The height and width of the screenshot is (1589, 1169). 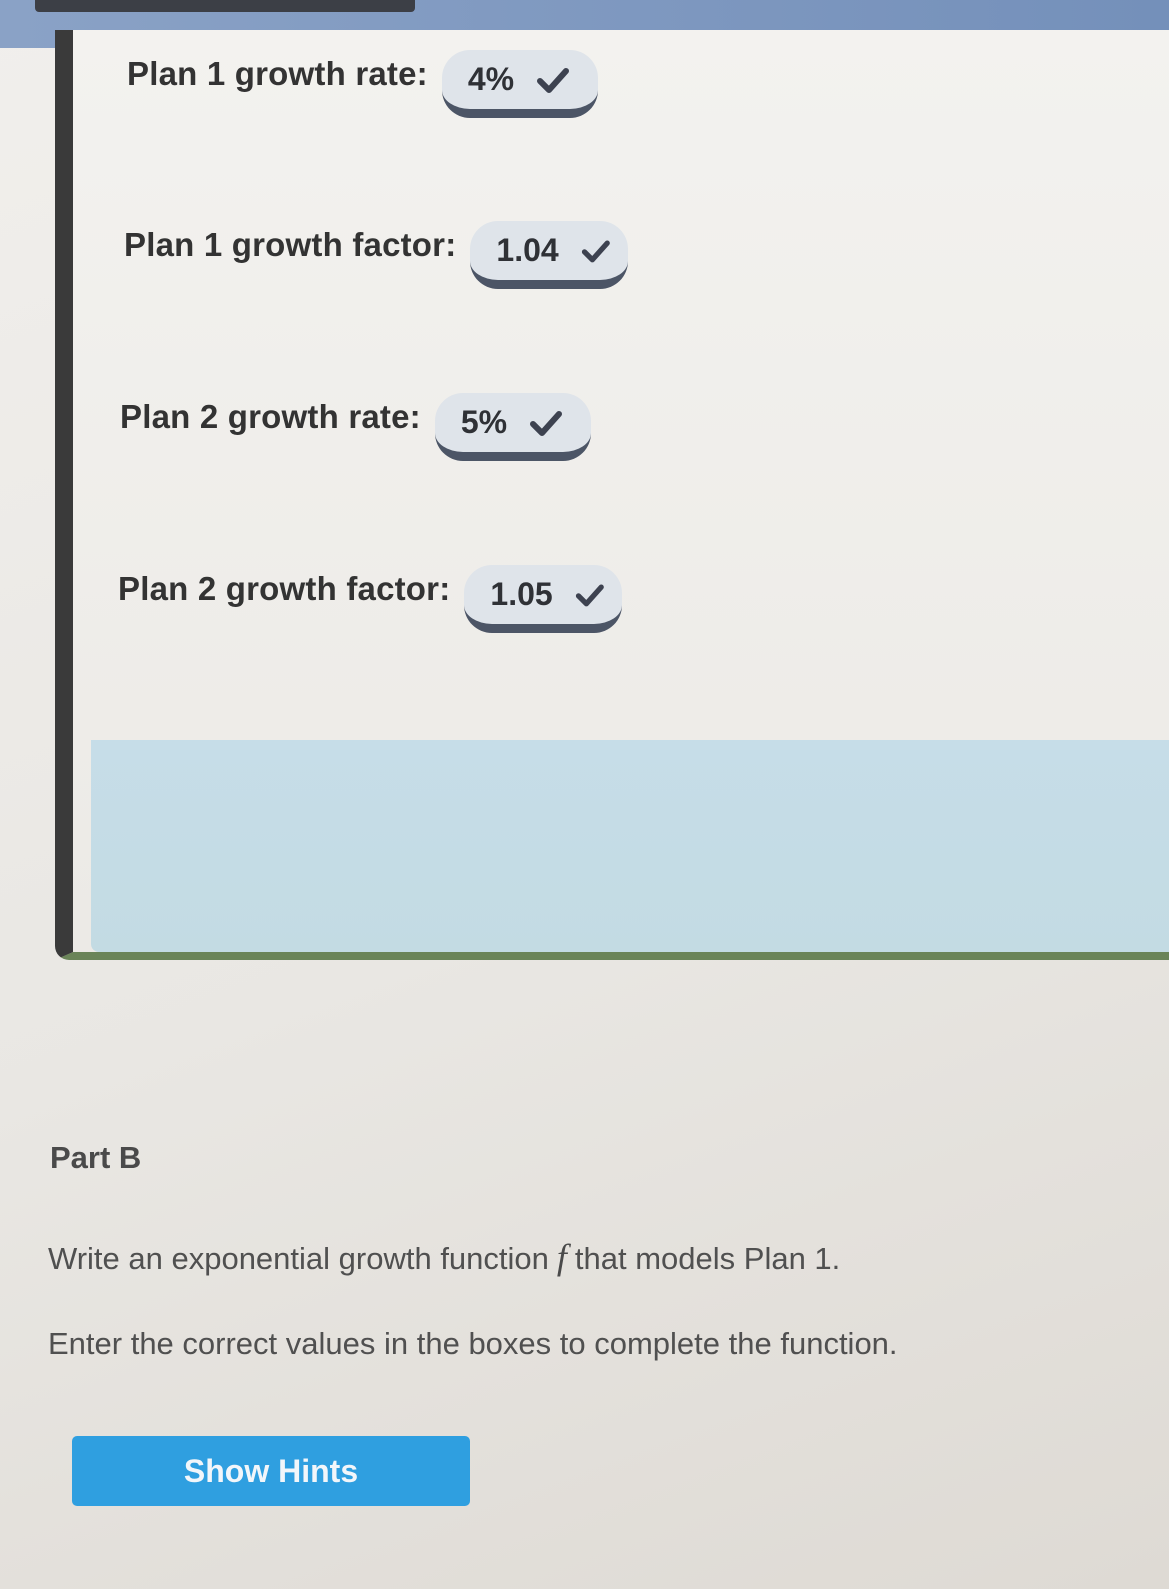 What do you see at coordinates (271, 1471) in the screenshot?
I see `show-hints-button: Show Hints` at bounding box center [271, 1471].